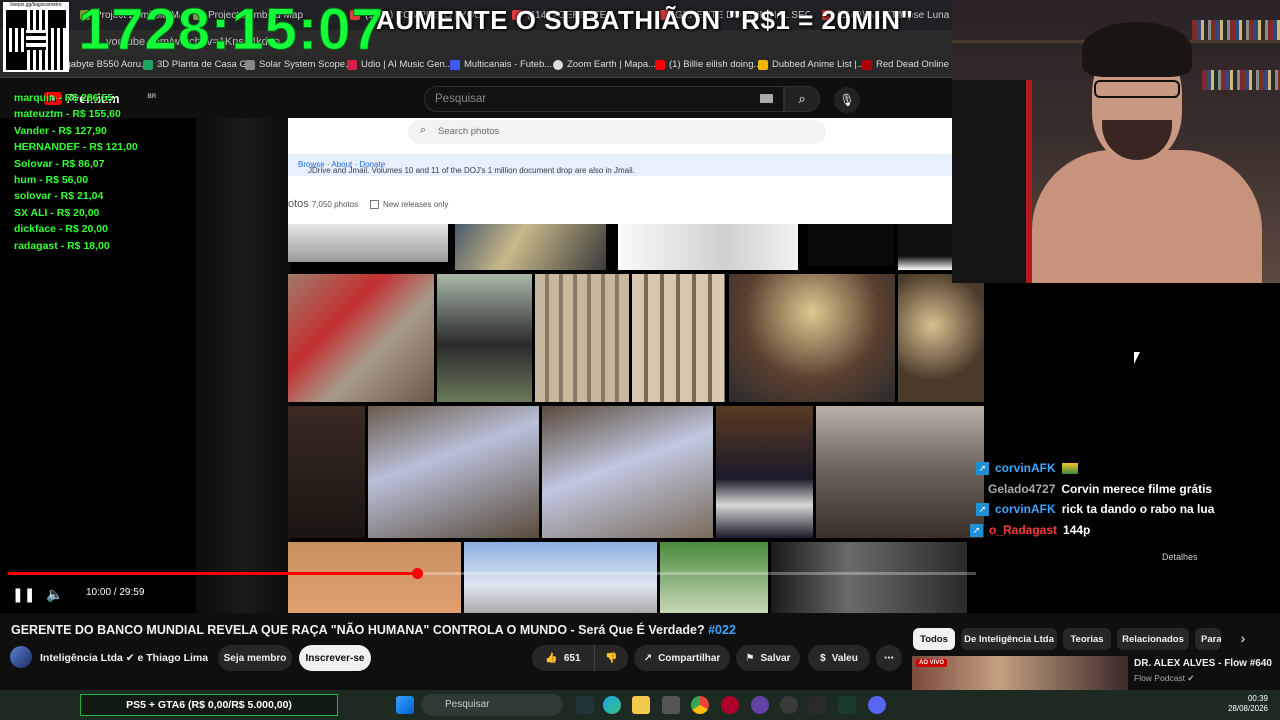 The height and width of the screenshot is (720, 1280). What do you see at coordinates (36, 5) in the screenshot?
I see `qr-caption: livepix.gg/tiagocarneiro` at bounding box center [36, 5].